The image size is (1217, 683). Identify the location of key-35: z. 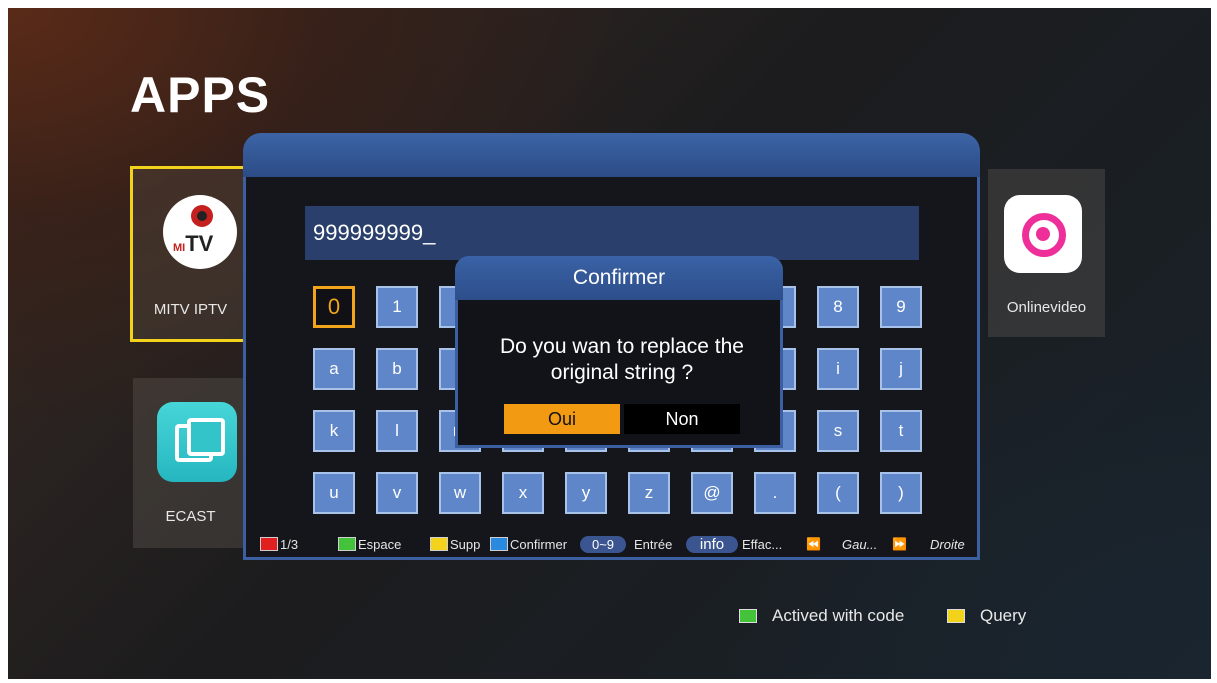
(649, 493).